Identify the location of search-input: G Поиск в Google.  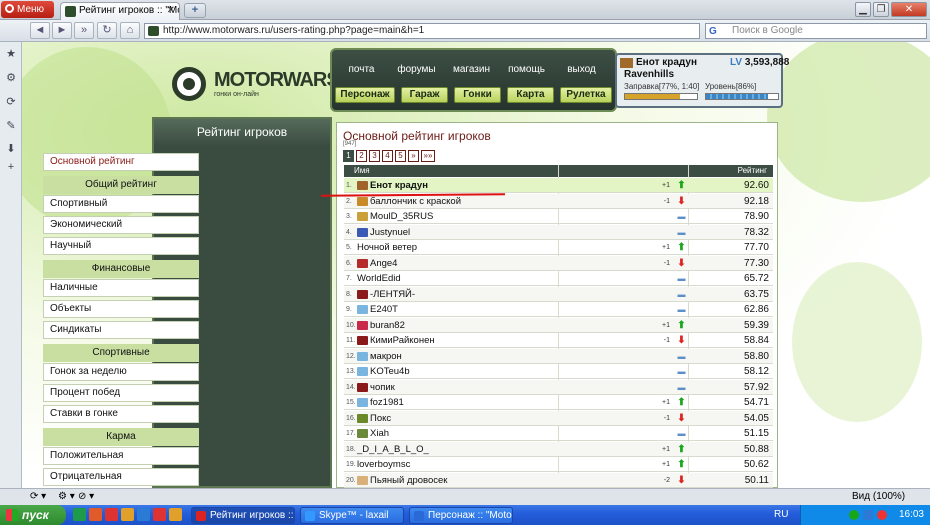
(816, 31).